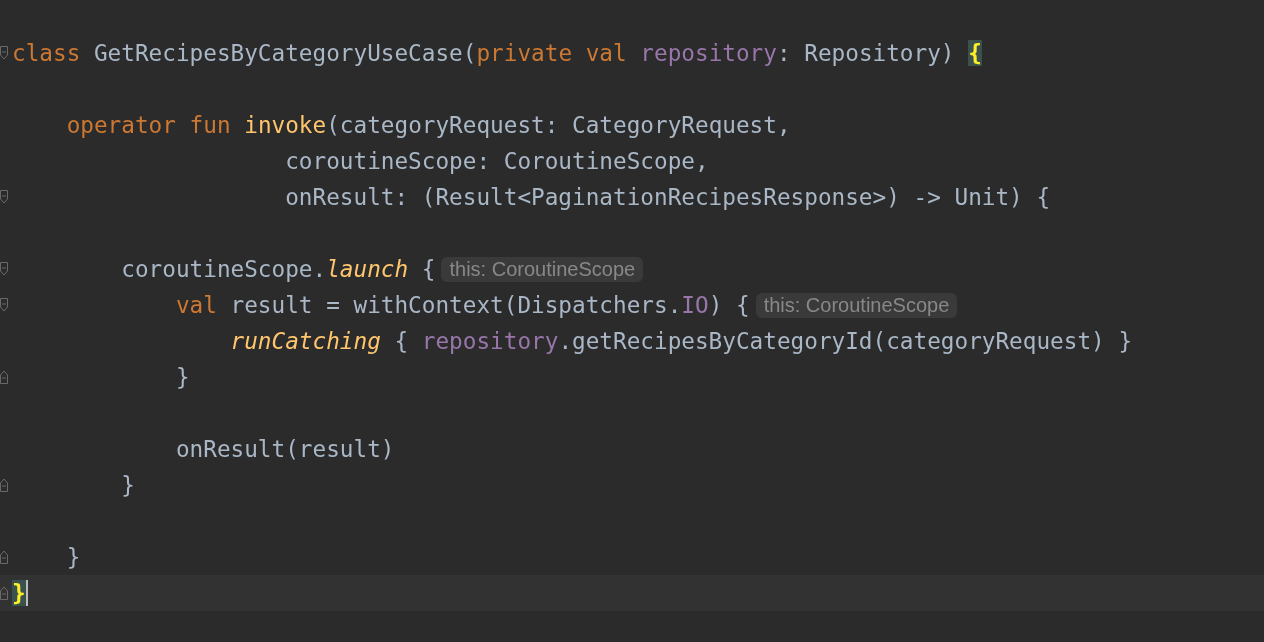 This screenshot has height=642, width=1264. Describe the element at coordinates (367, 269) in the screenshot. I see `function-call: launch` at that location.